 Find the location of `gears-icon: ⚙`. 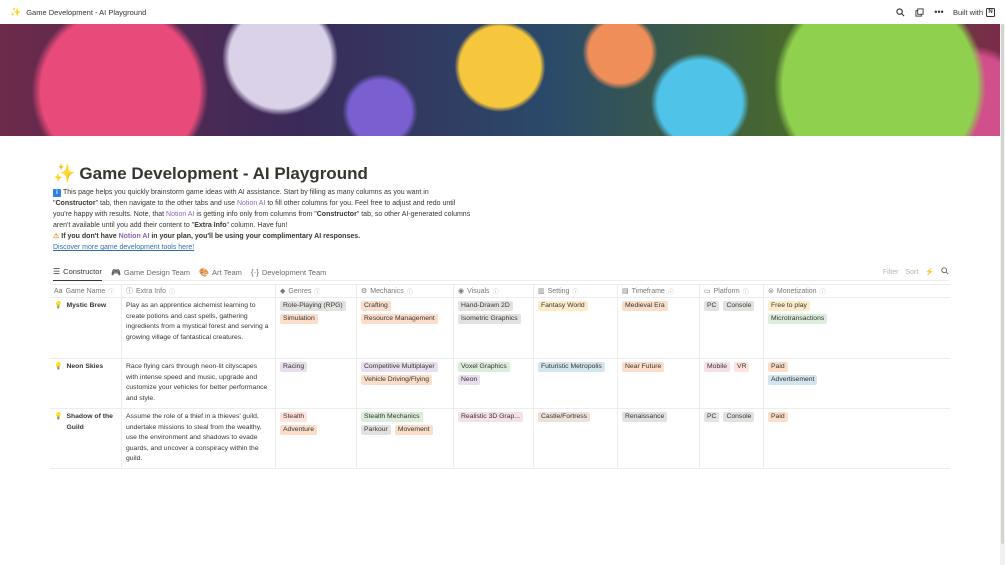

gears-icon: ⚙ is located at coordinates (364, 291).